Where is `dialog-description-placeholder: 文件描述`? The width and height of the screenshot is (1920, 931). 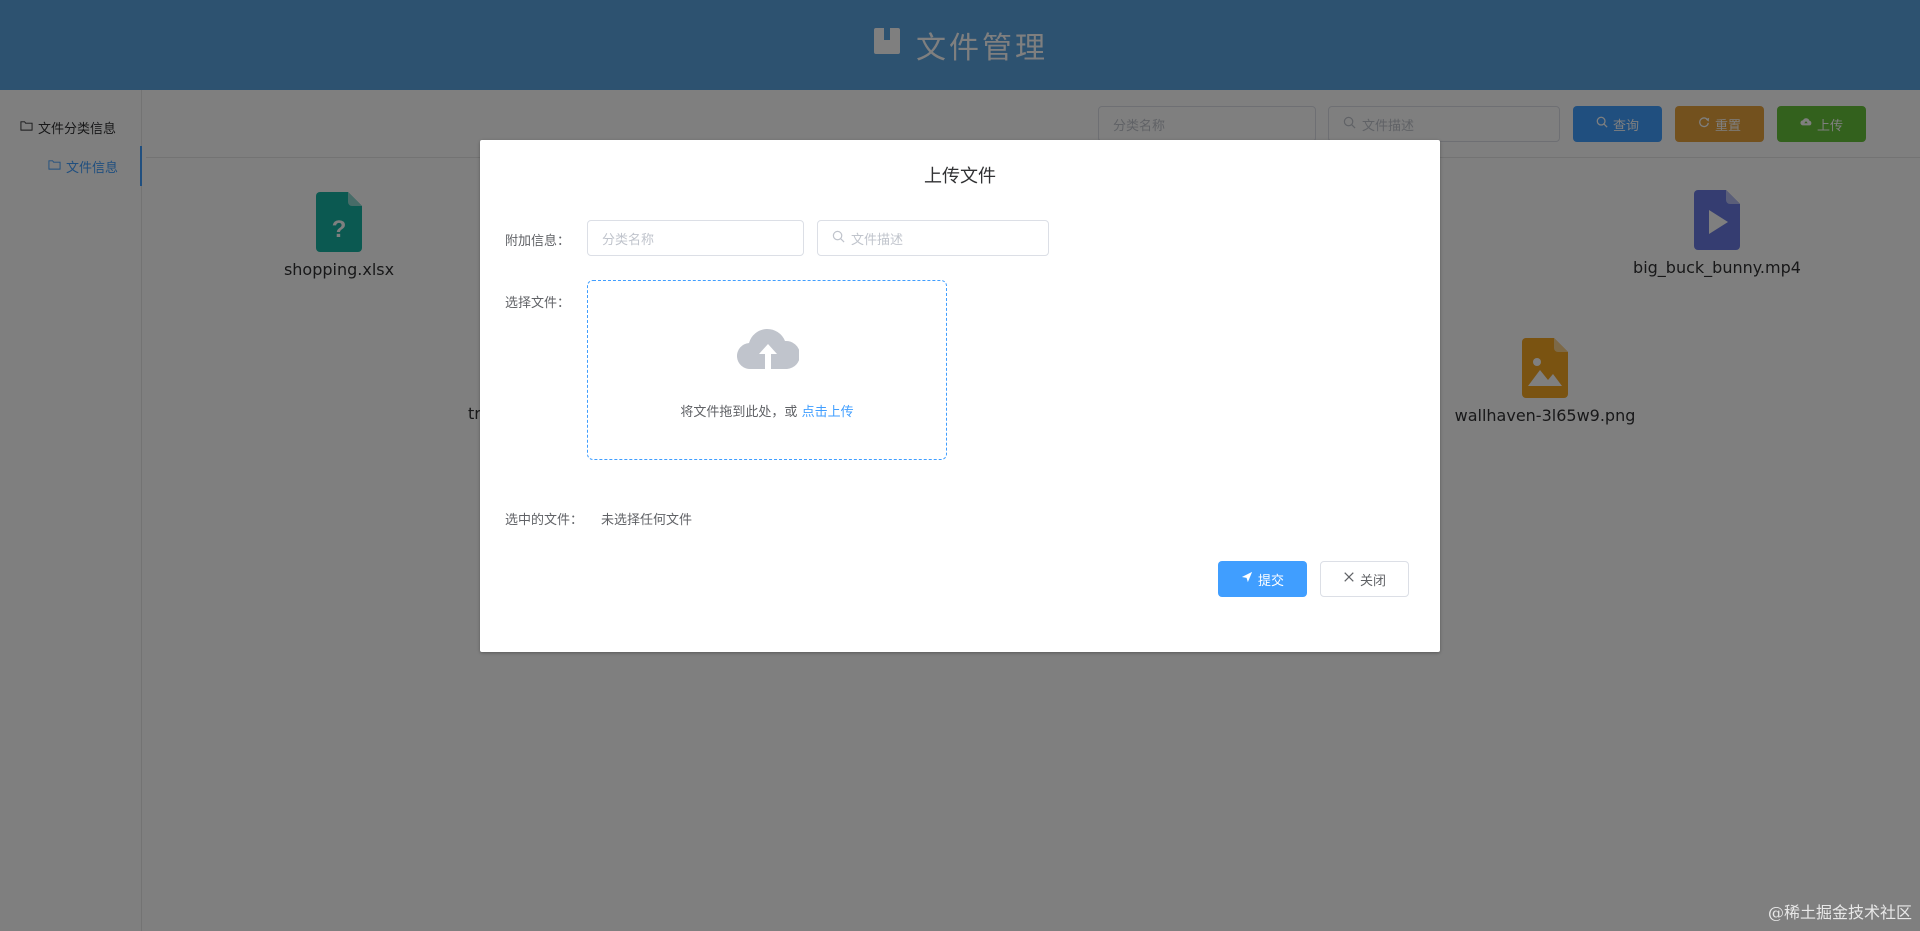
dialog-description-placeholder: 文件描述 is located at coordinates (877, 240).